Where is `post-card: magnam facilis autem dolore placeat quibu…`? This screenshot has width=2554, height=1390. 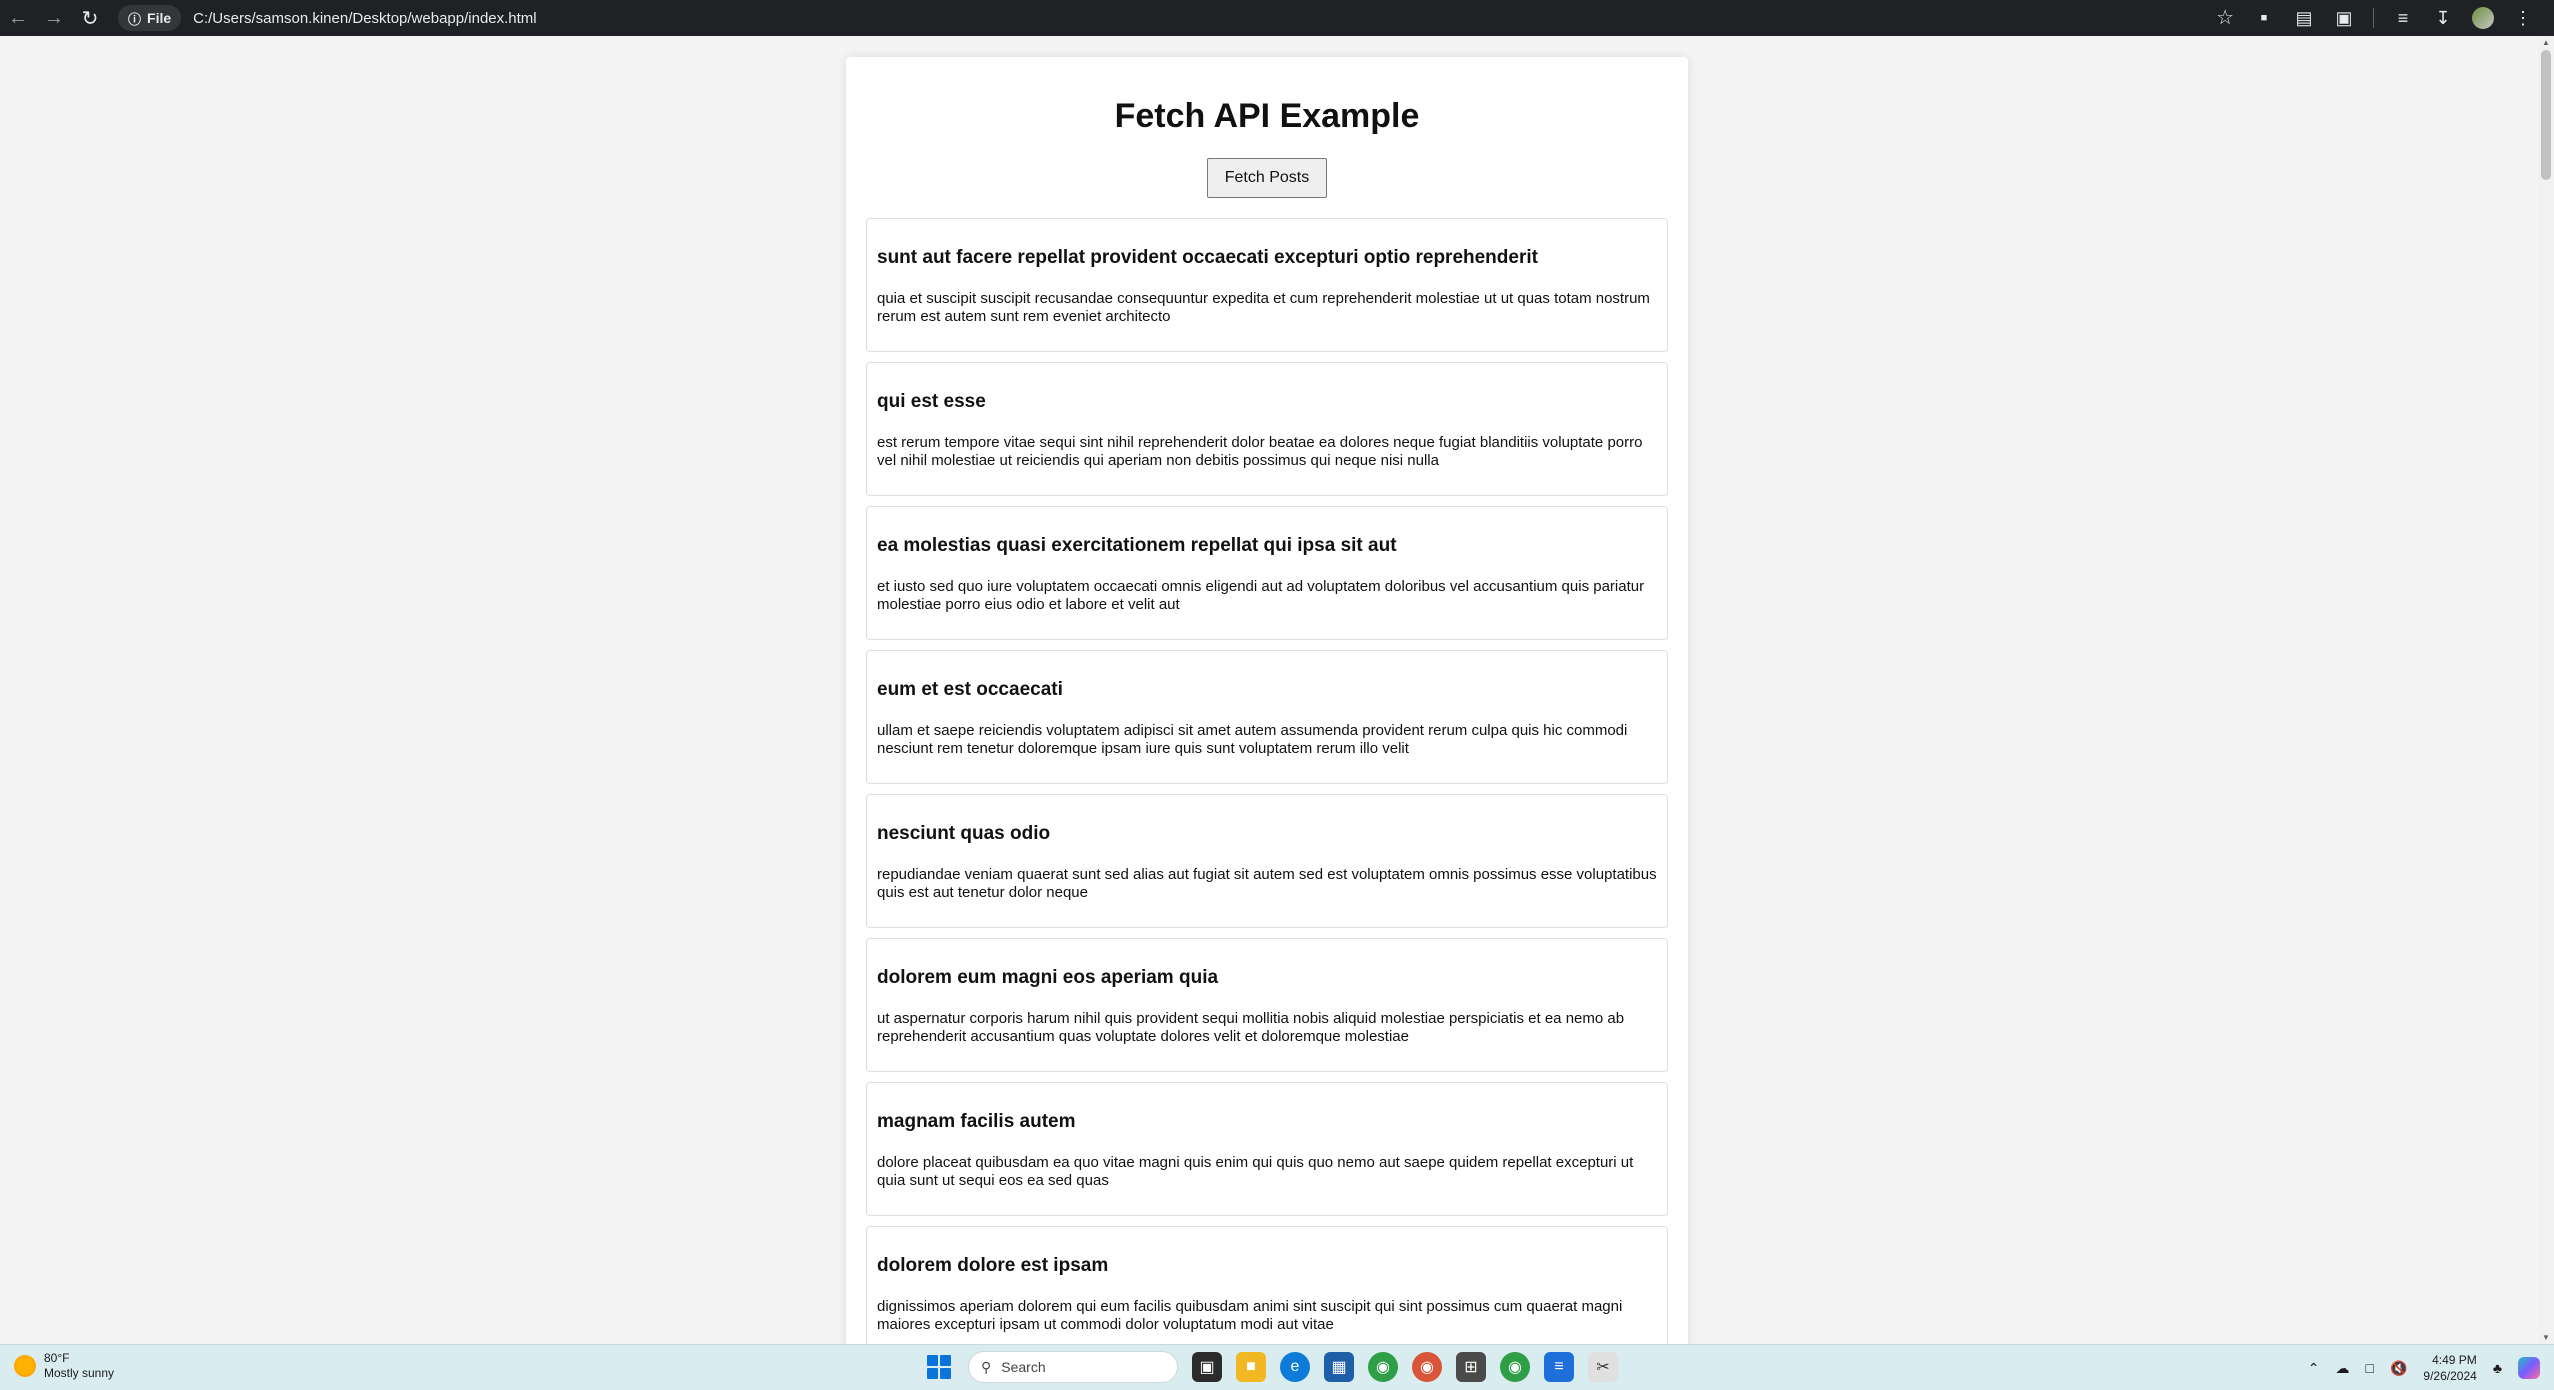
post-card: magnam facilis autem dolore placeat quibu… is located at coordinates (1267, 1149).